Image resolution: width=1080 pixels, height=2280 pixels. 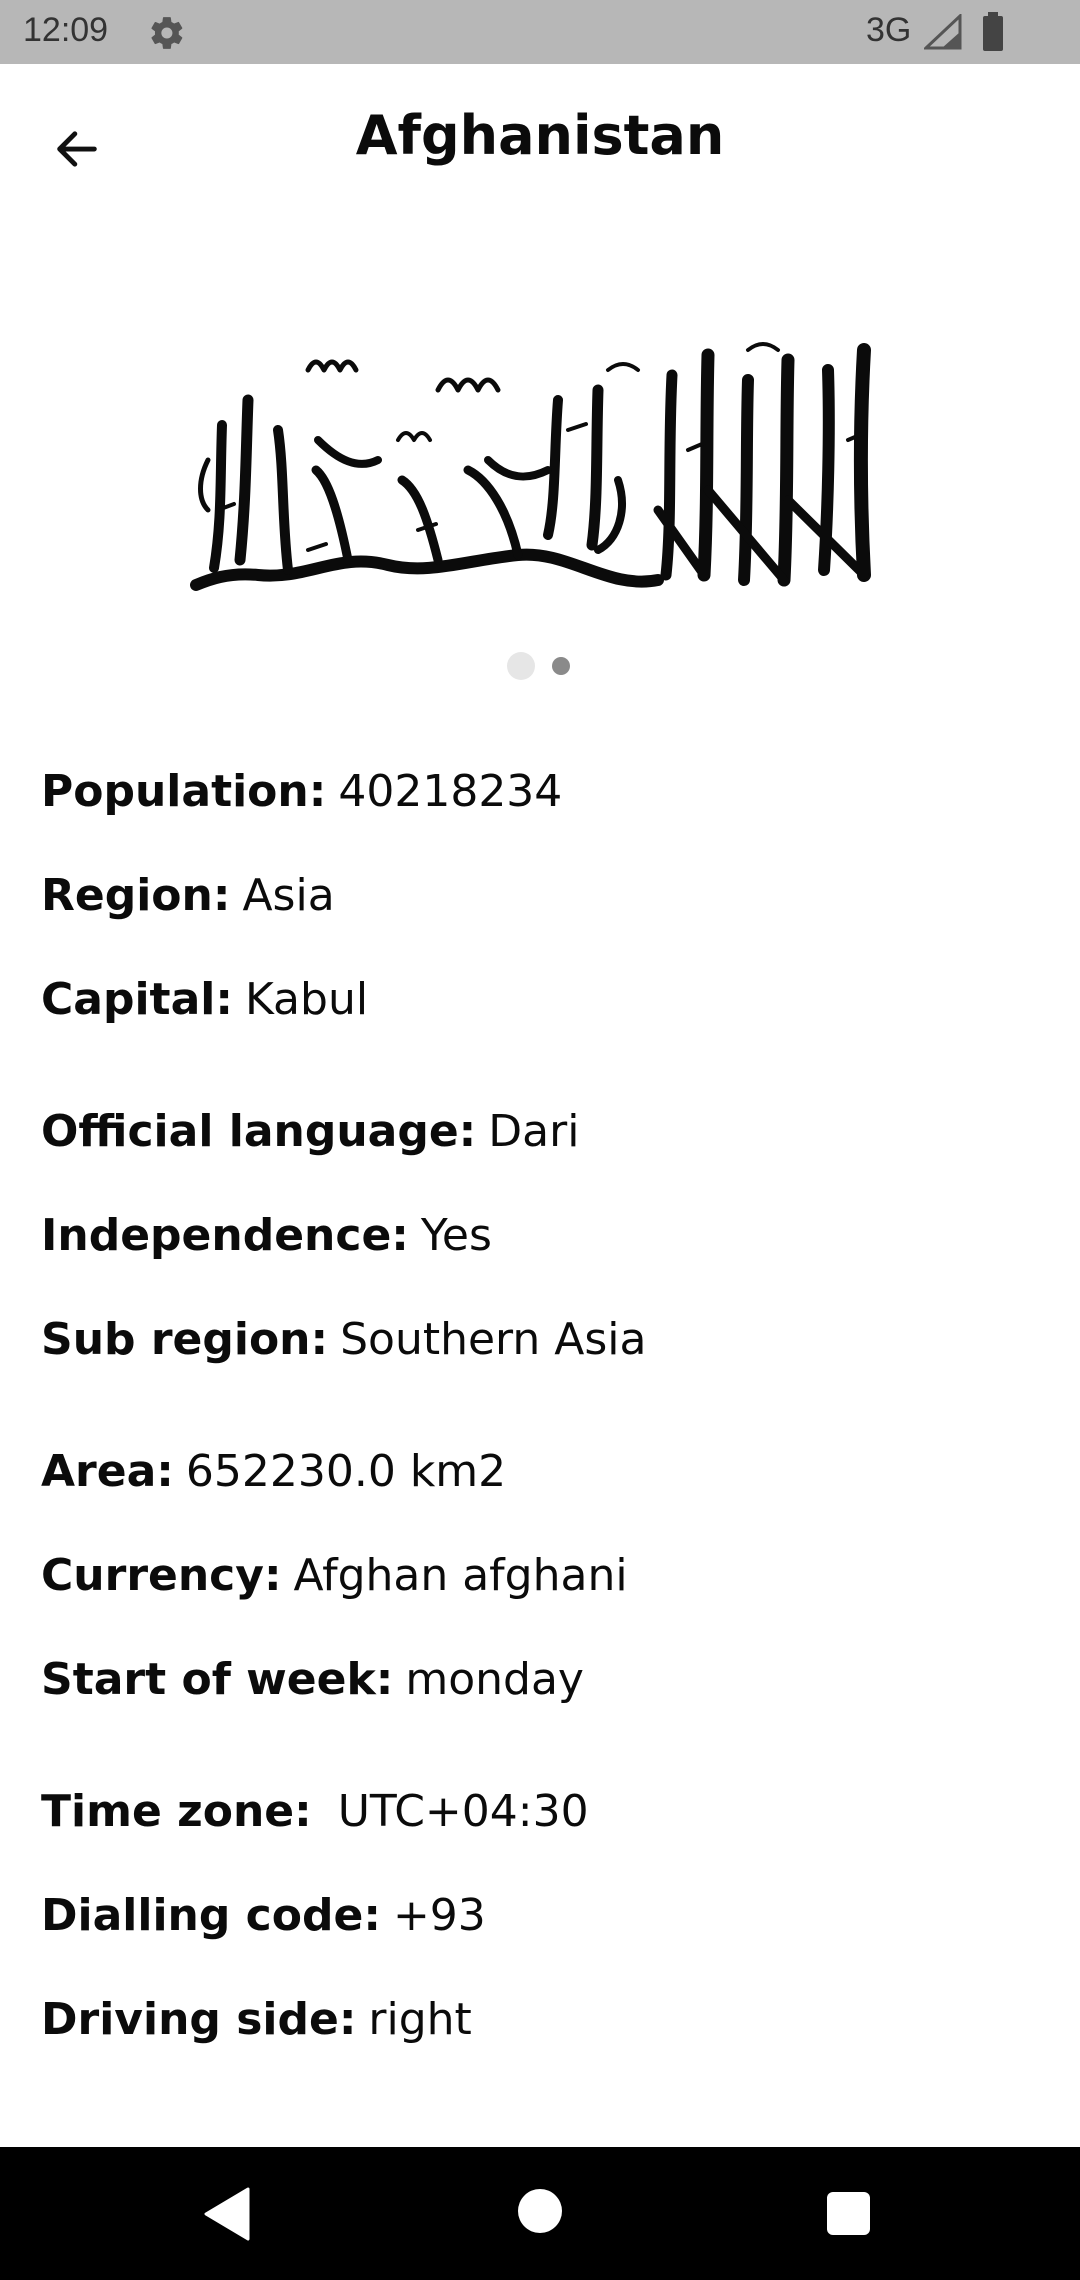 I want to click on population-label: Population:, so click(x=184, y=791).